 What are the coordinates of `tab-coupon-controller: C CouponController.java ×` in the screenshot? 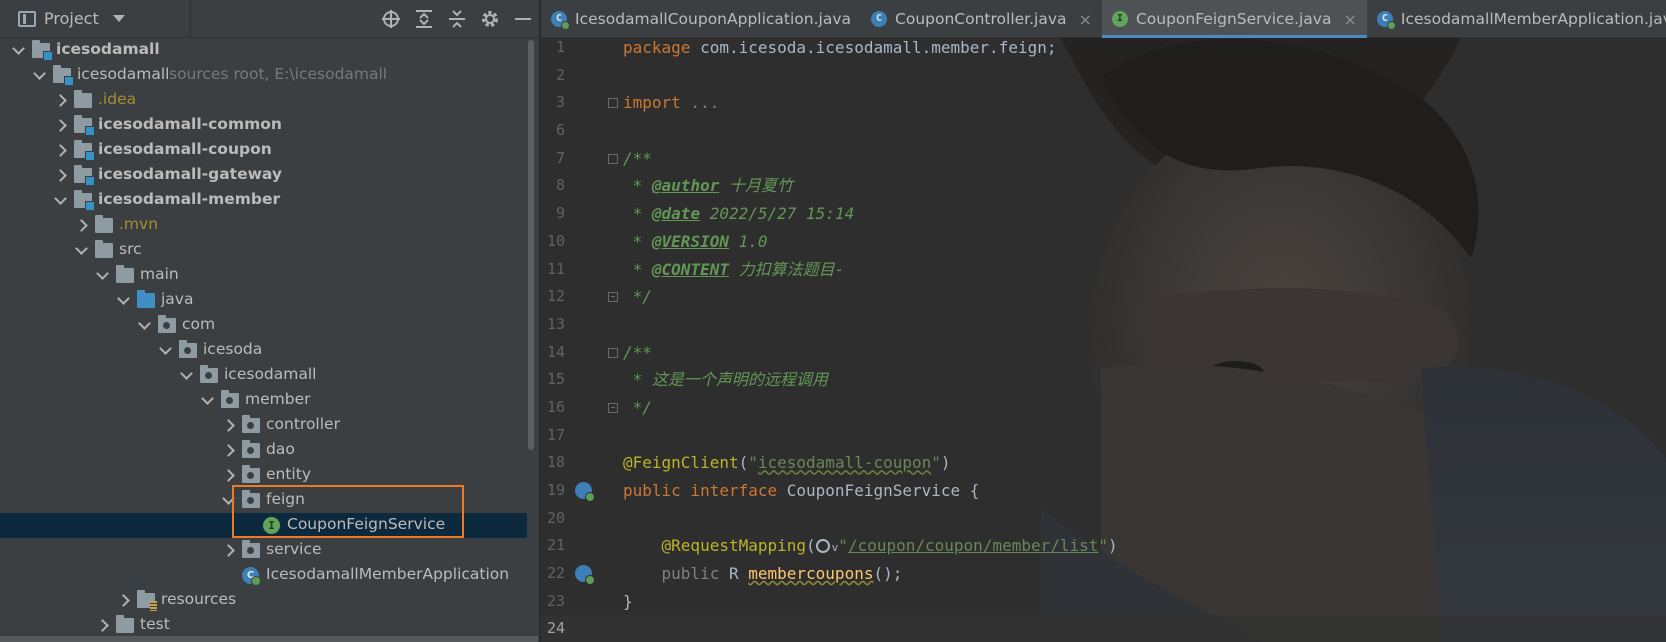 It's located at (981, 19).